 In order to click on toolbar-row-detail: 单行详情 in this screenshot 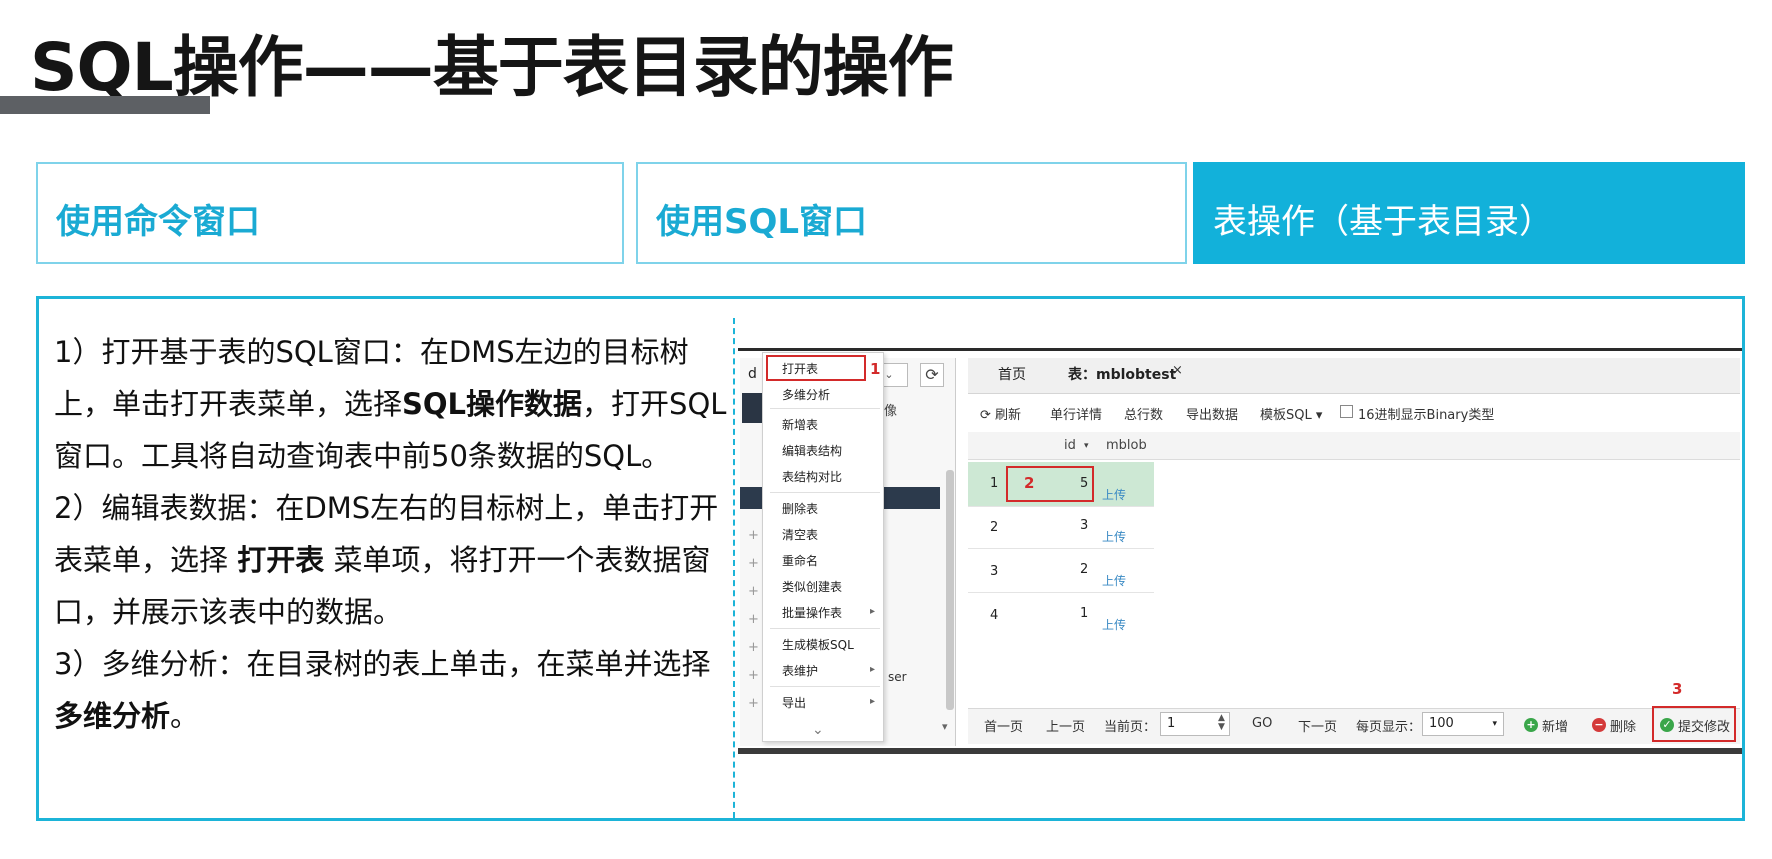, I will do `click(1076, 413)`.